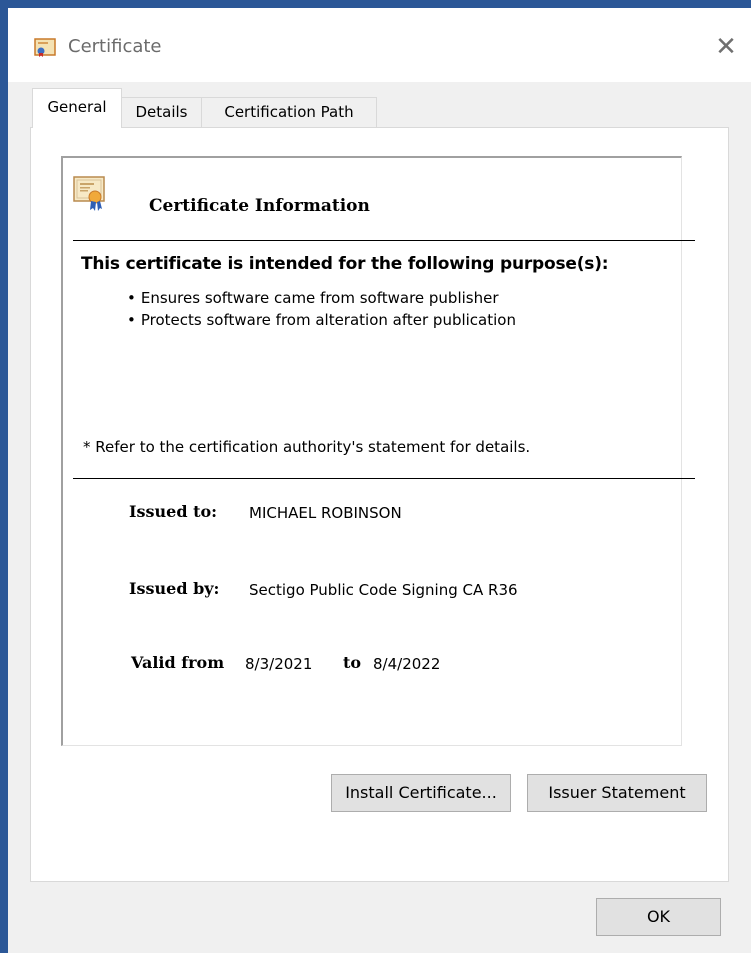  I want to click on issued-to-value: MICHAEL ROBINSON, so click(325, 513).